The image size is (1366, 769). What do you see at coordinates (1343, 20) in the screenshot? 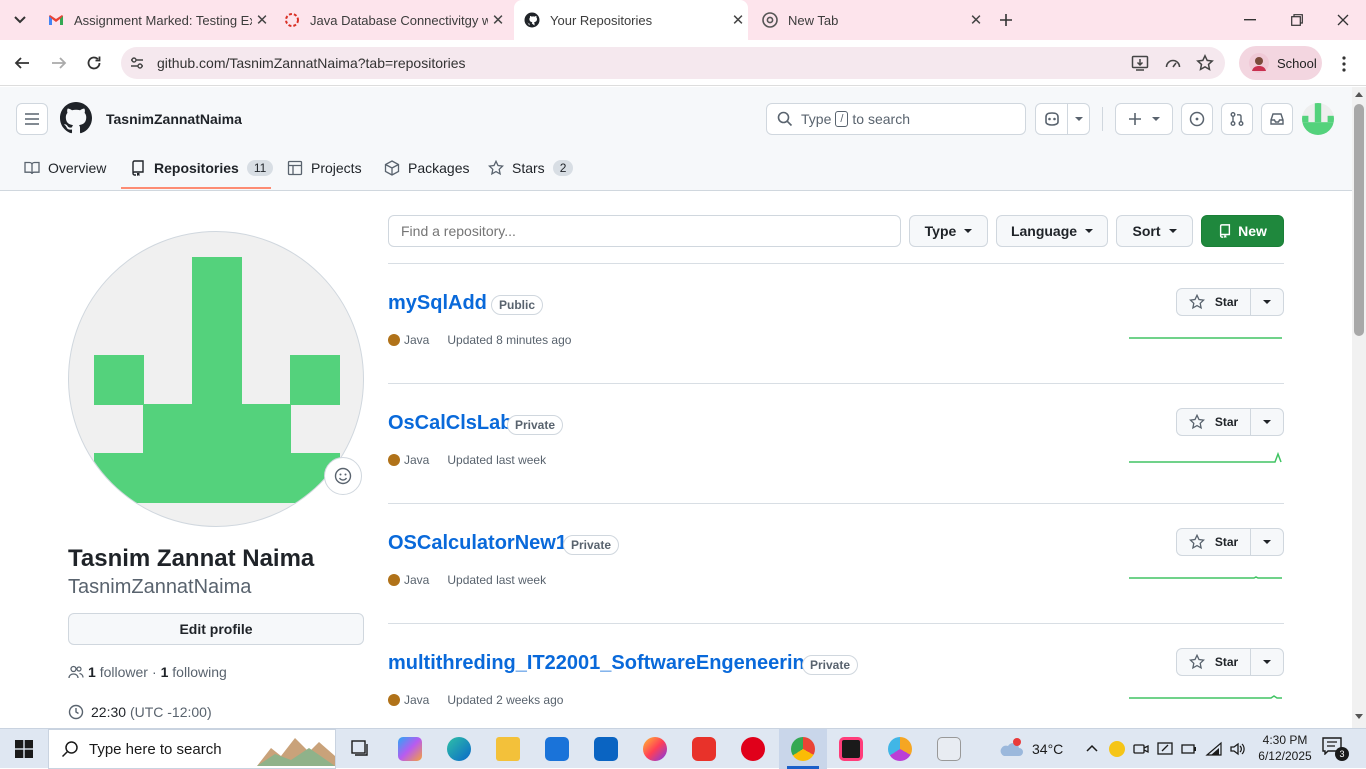
I see `close-window-button` at bounding box center [1343, 20].